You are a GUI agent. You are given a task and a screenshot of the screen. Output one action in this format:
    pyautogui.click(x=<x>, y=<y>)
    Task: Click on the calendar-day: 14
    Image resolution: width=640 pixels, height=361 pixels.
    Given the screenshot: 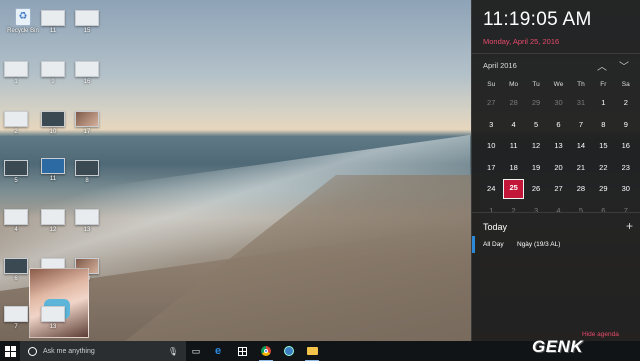 What is the action you would take?
    pyautogui.click(x=581, y=146)
    